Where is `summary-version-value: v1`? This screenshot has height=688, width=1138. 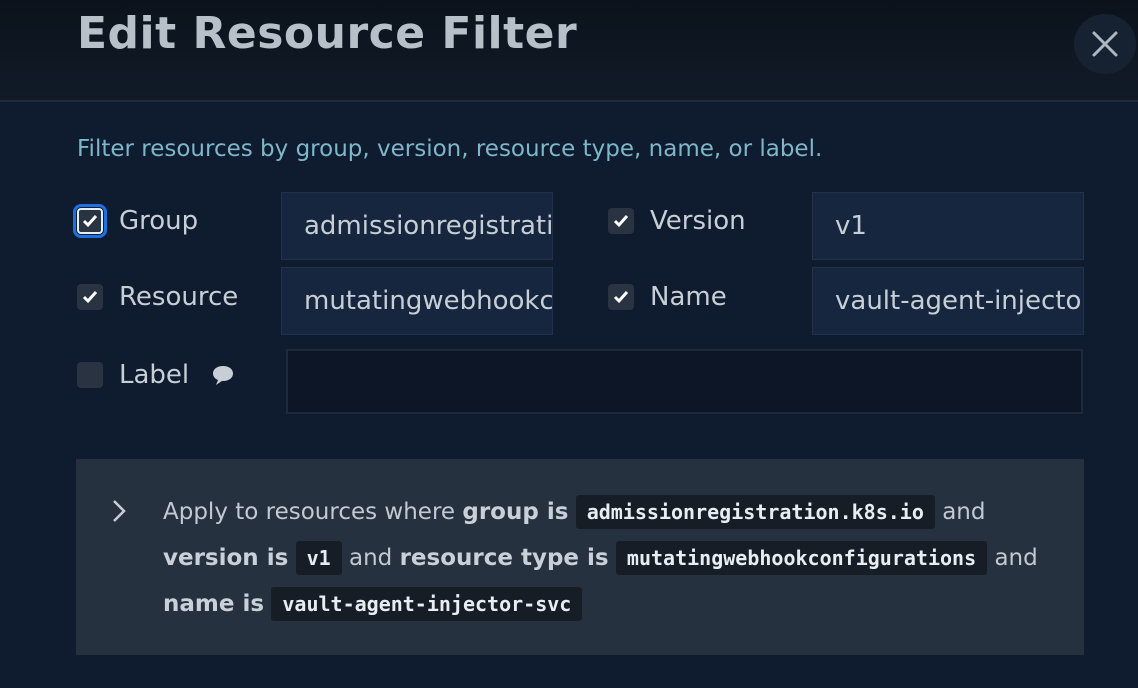
summary-version-value: v1 is located at coordinates (318, 558).